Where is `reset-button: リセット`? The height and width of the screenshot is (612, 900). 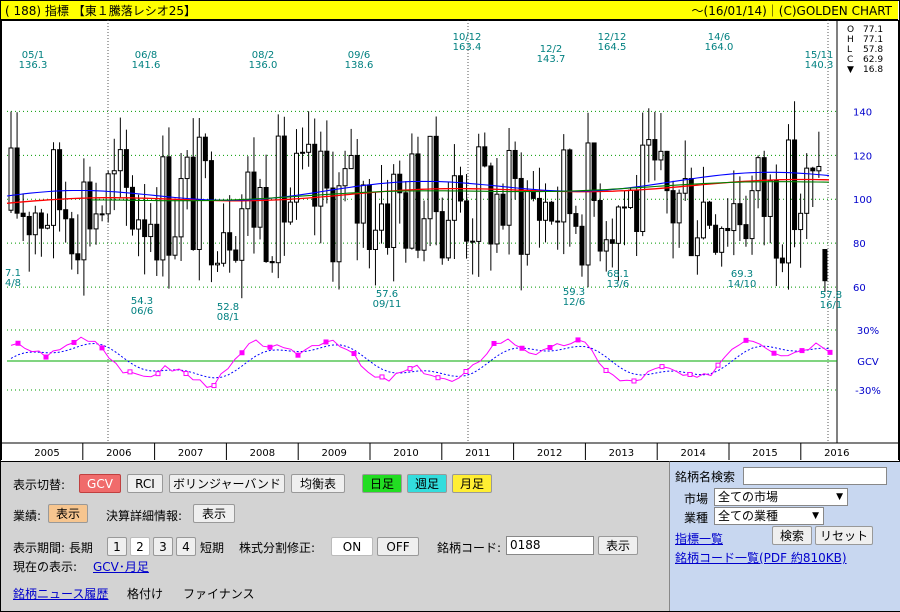
reset-button: リセット is located at coordinates (844, 535).